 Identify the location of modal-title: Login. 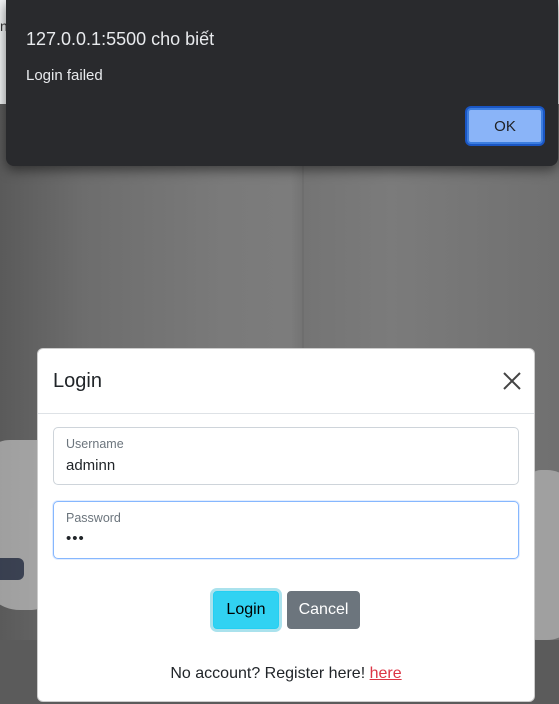
(77, 381).